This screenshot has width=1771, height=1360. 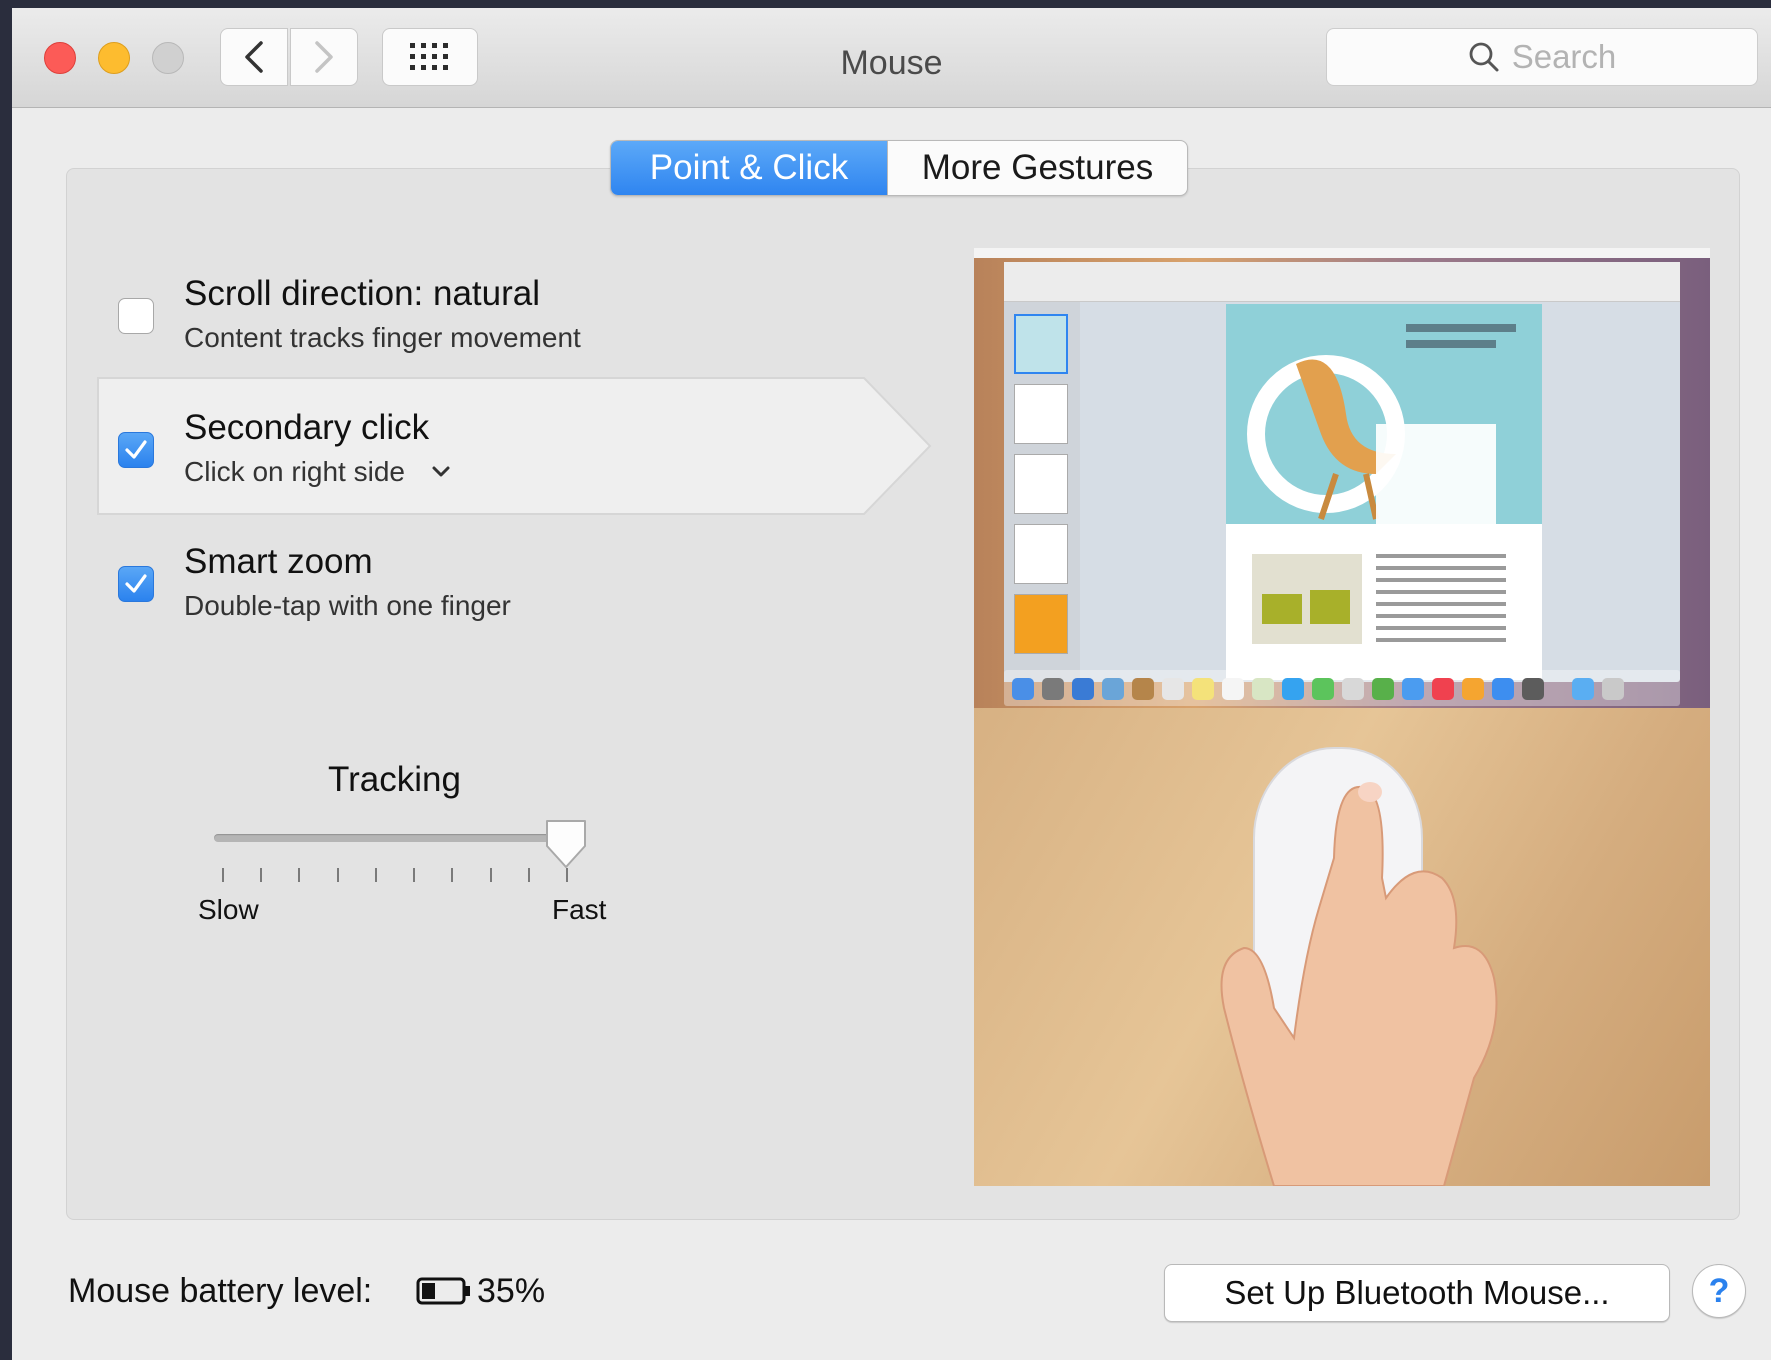 What do you see at coordinates (1342, 947) in the screenshot?
I see `preview-desk` at bounding box center [1342, 947].